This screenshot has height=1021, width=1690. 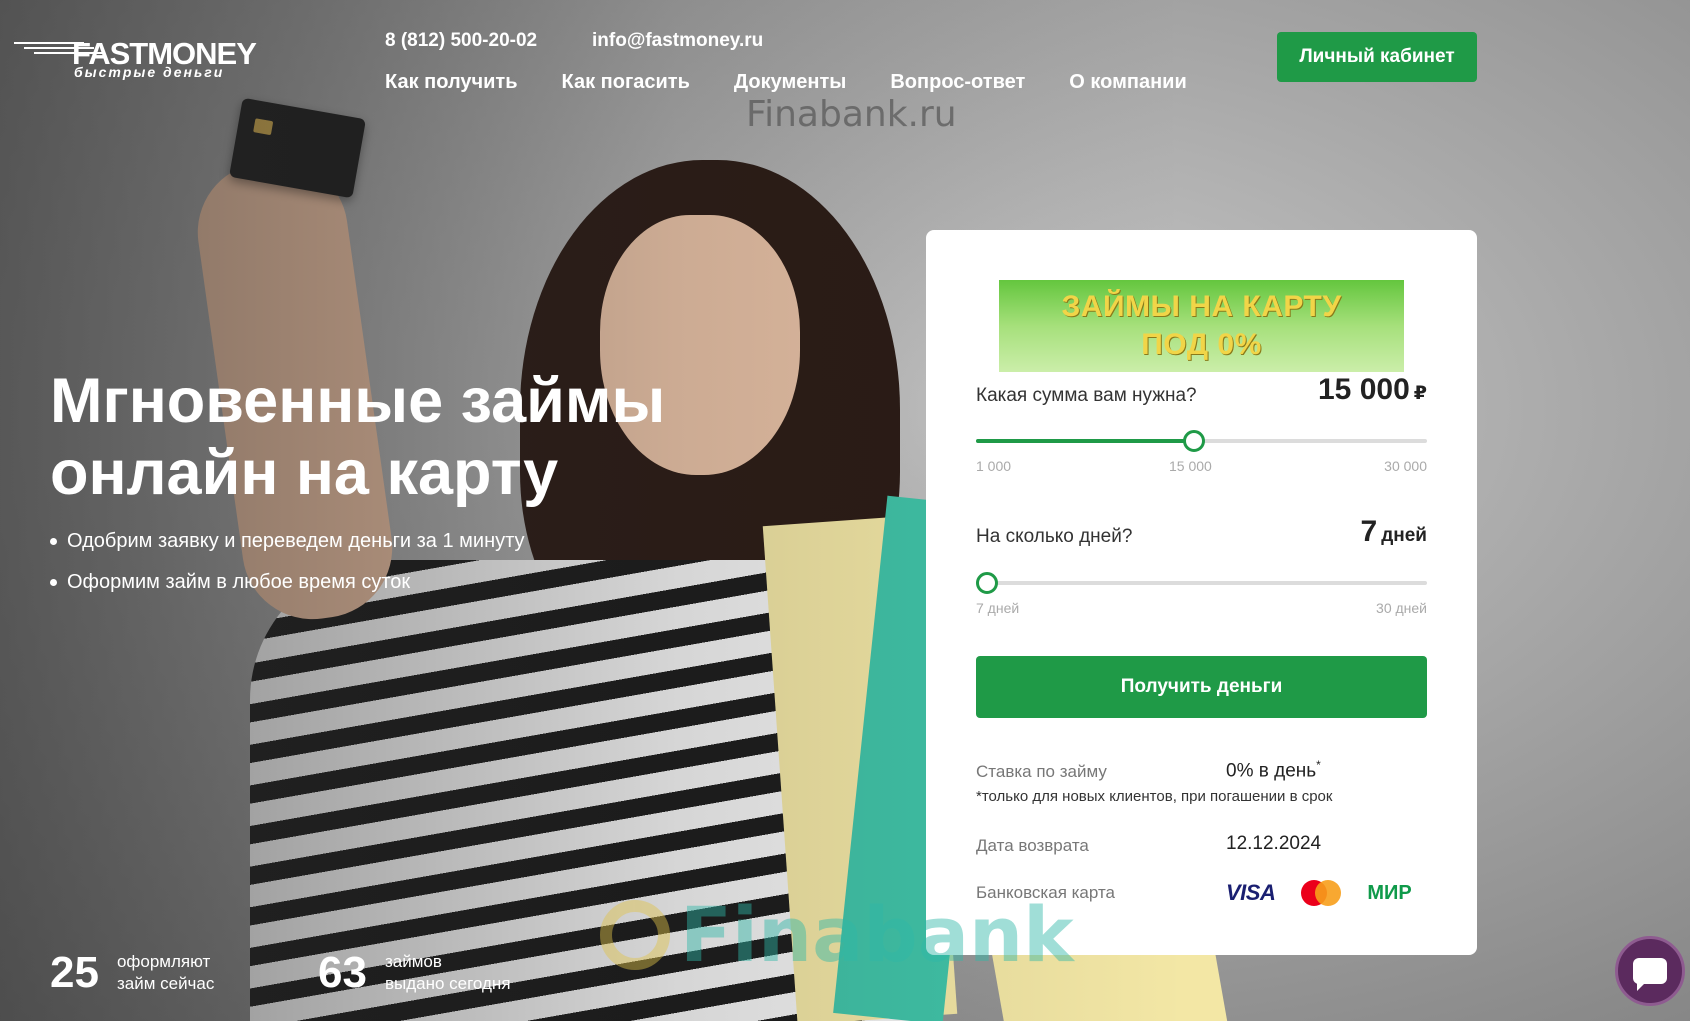 What do you see at coordinates (1273, 770) in the screenshot?
I see `rate-value: 0% в день*` at bounding box center [1273, 770].